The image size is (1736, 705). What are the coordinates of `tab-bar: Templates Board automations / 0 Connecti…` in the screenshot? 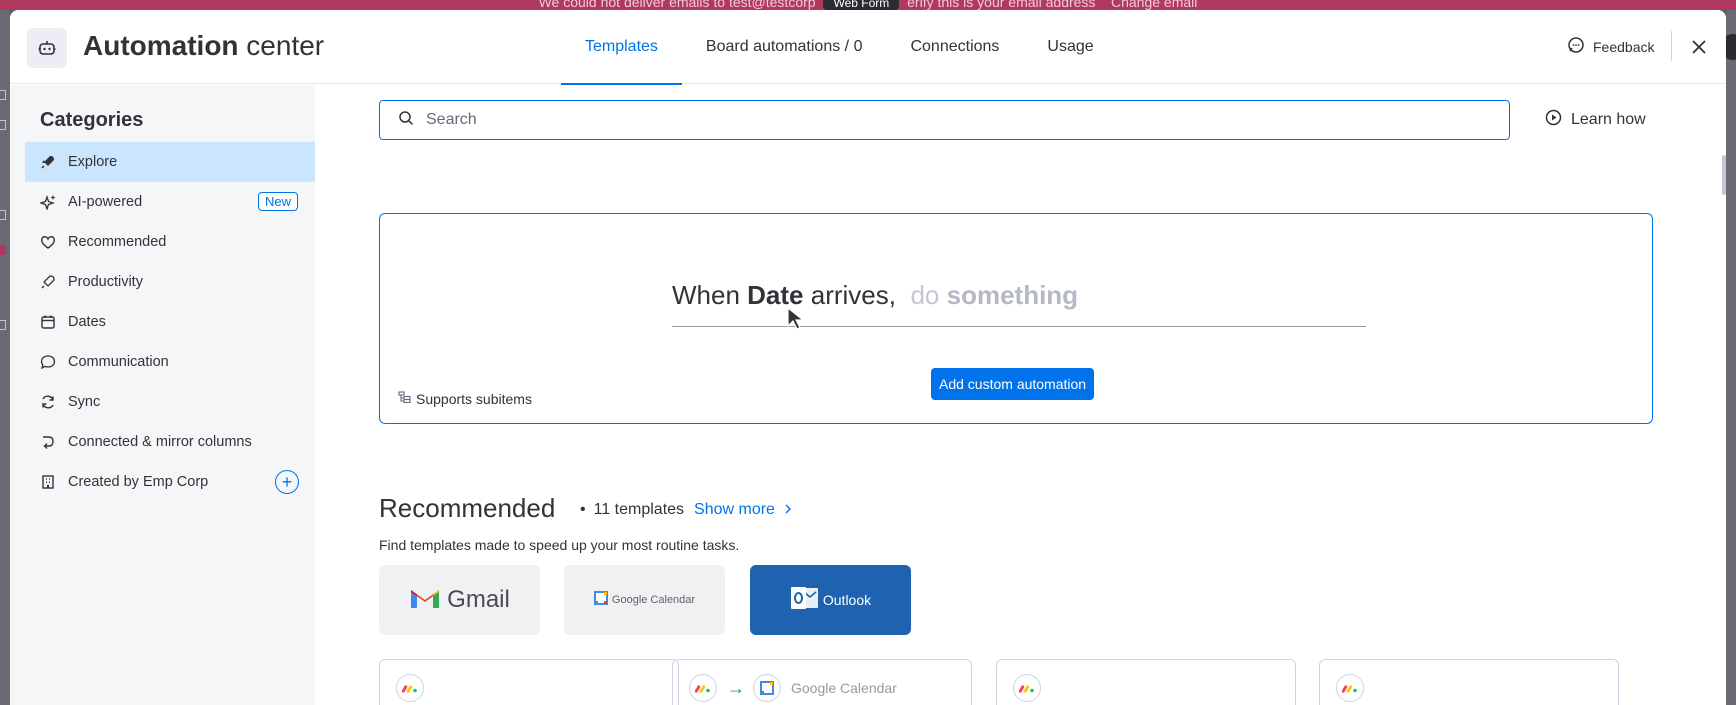 It's located at (839, 47).